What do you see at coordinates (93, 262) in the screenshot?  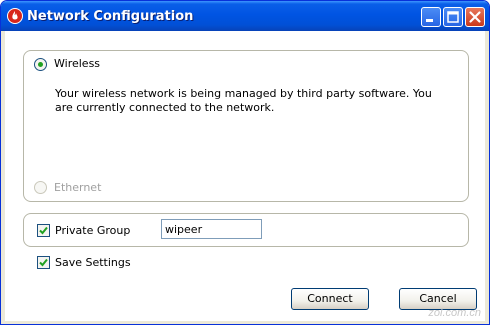 I see `save-settings-label: Save Settings` at bounding box center [93, 262].